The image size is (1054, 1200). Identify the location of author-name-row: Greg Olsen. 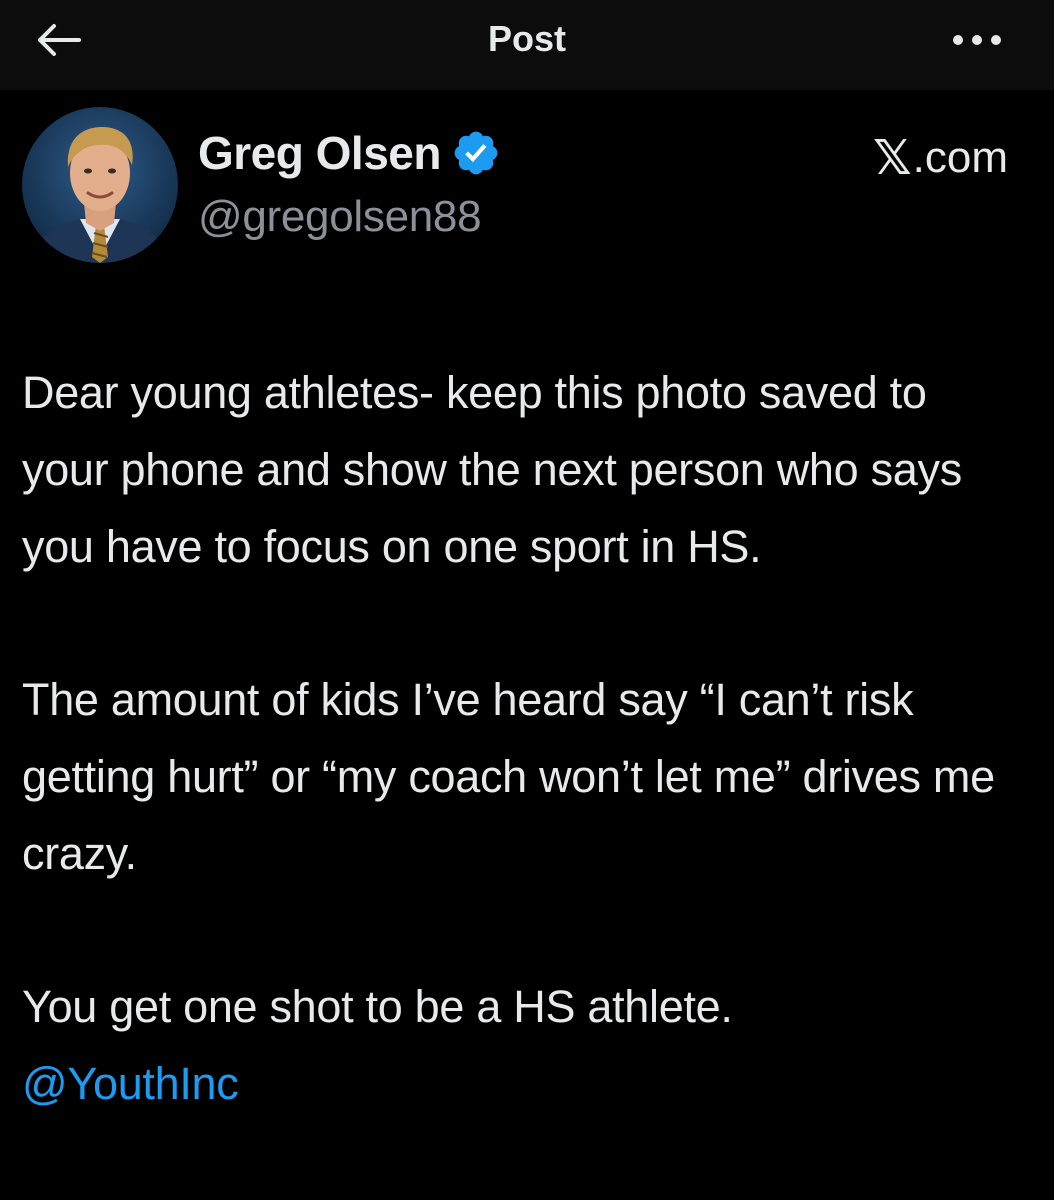
(349, 153).